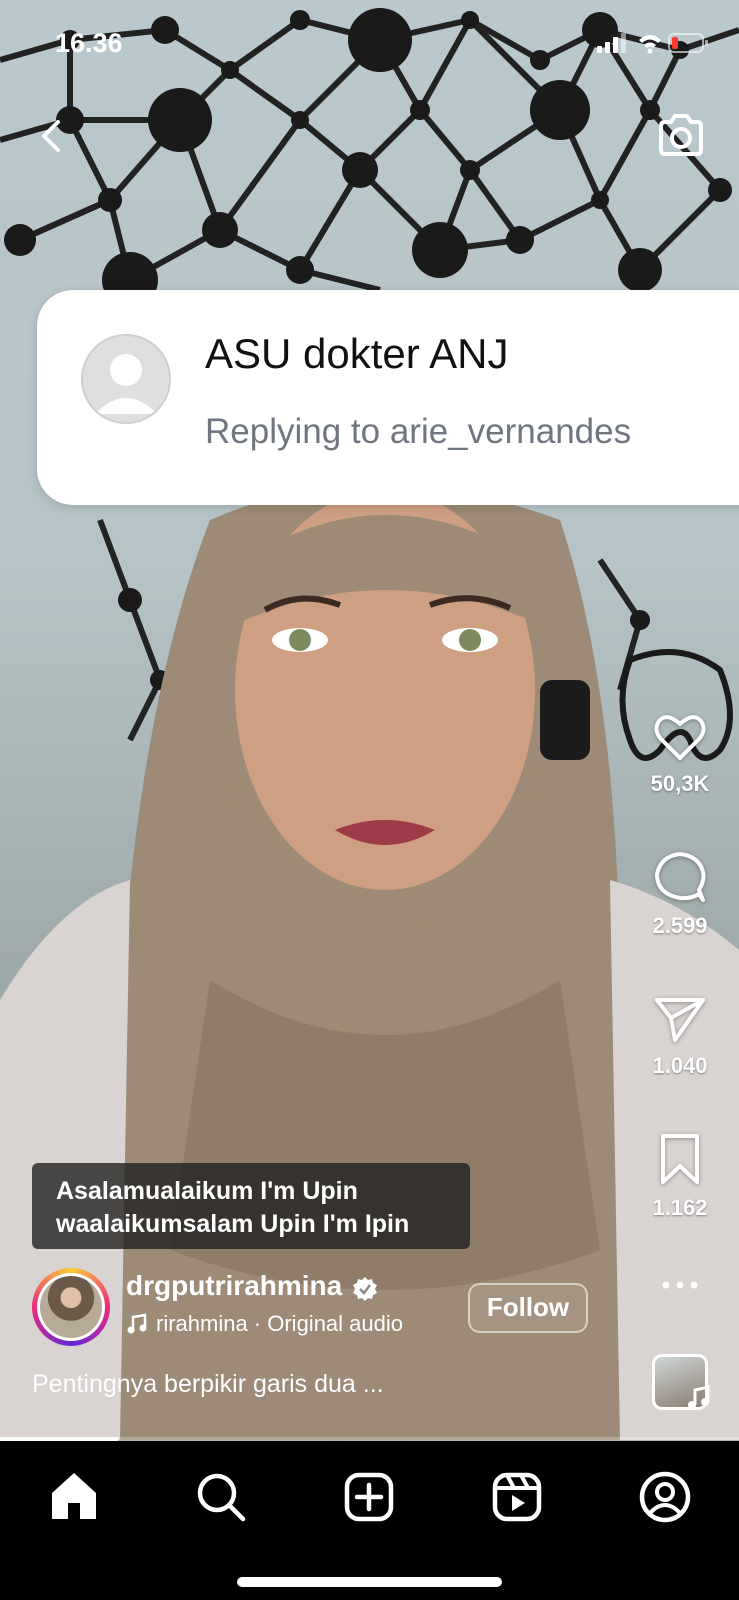 This screenshot has width=739, height=1600. I want to click on author-username: drgputrirahmina, so click(234, 1286).